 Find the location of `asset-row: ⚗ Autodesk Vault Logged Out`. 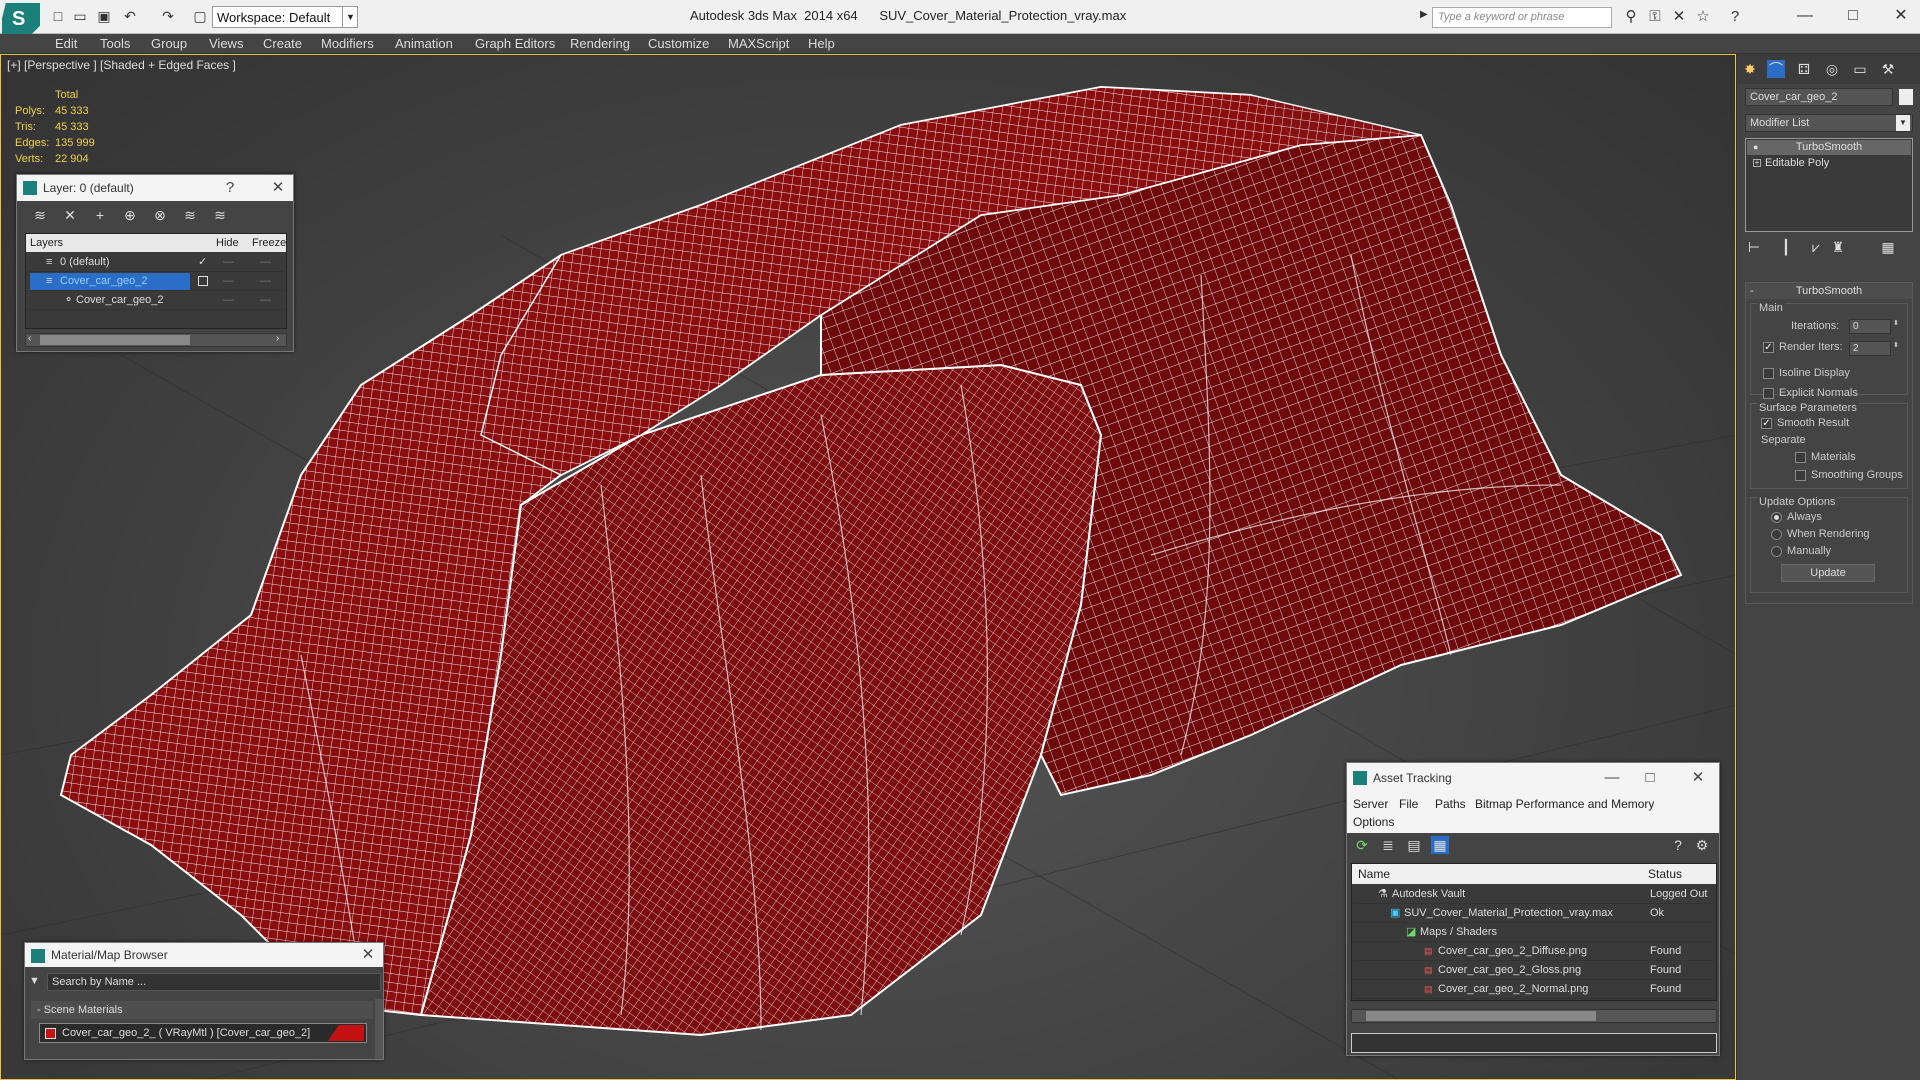

asset-row: ⚗ Autodesk Vault Logged Out is located at coordinates (1534, 894).